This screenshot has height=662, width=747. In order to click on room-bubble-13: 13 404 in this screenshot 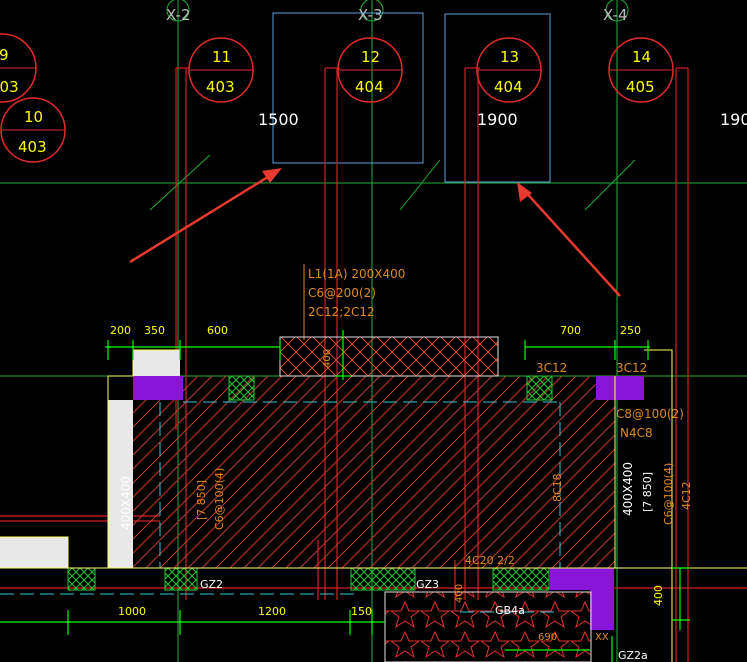, I will do `click(509, 70)`.